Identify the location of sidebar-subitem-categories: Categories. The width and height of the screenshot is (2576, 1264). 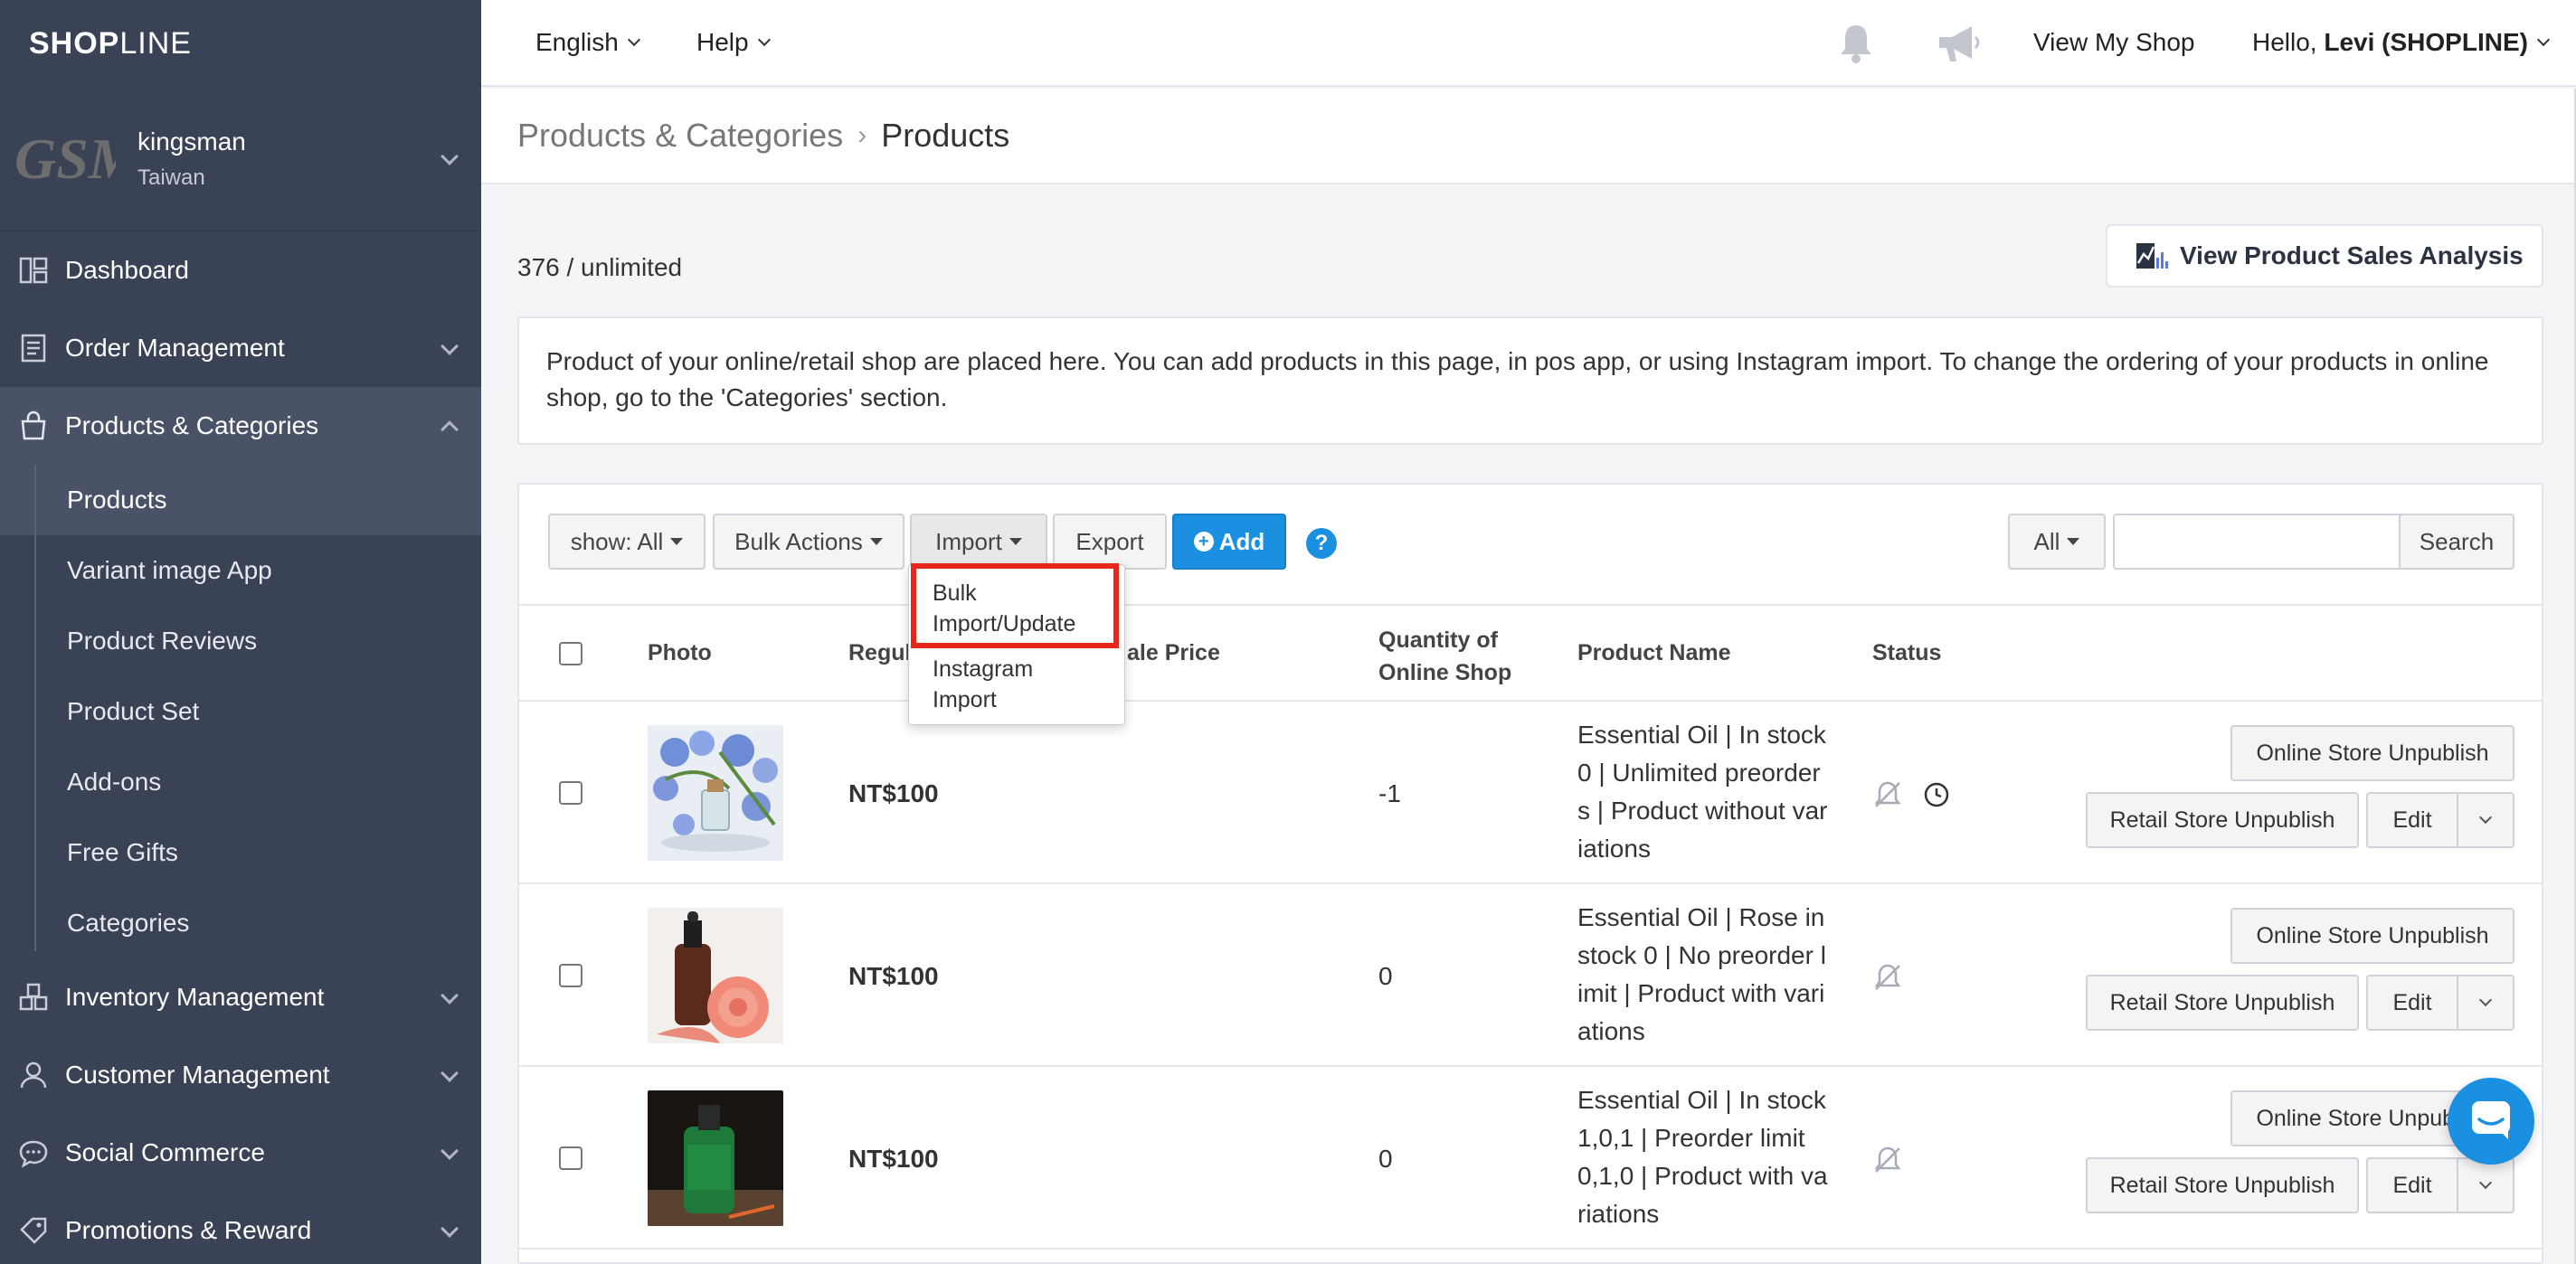
(240, 923).